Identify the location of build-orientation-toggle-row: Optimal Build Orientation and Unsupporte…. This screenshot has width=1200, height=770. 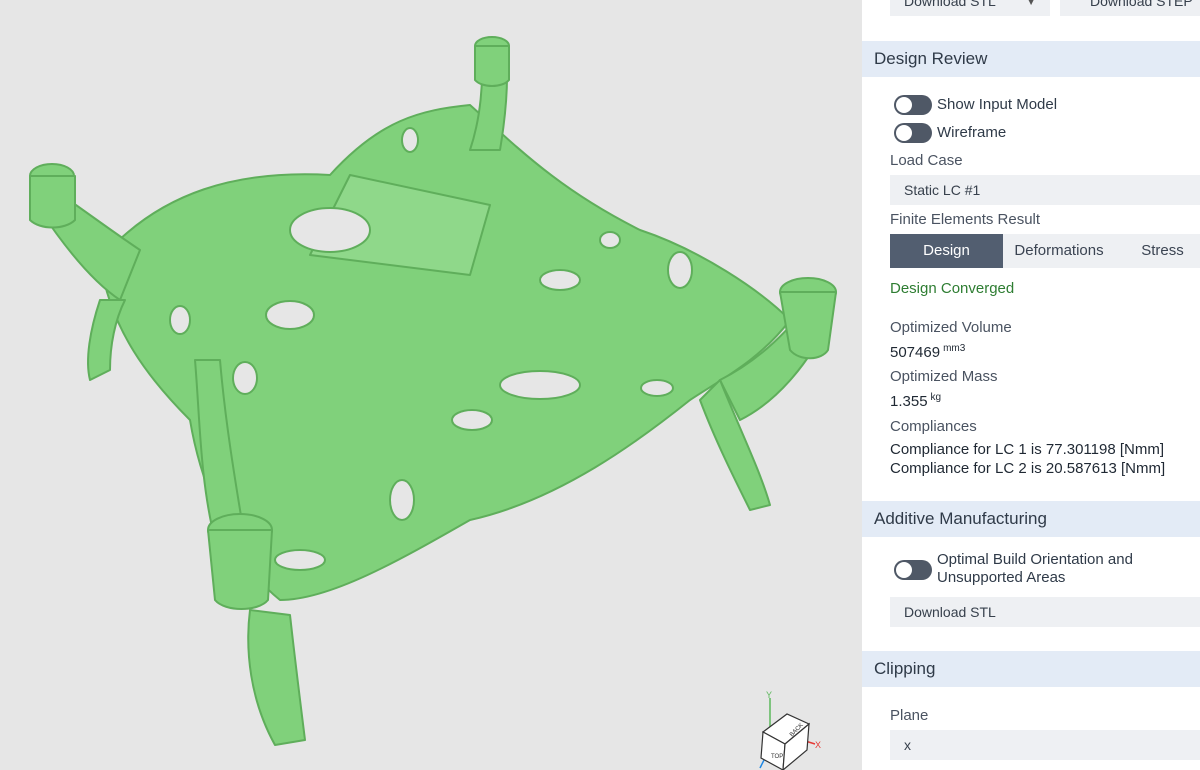
(1047, 571).